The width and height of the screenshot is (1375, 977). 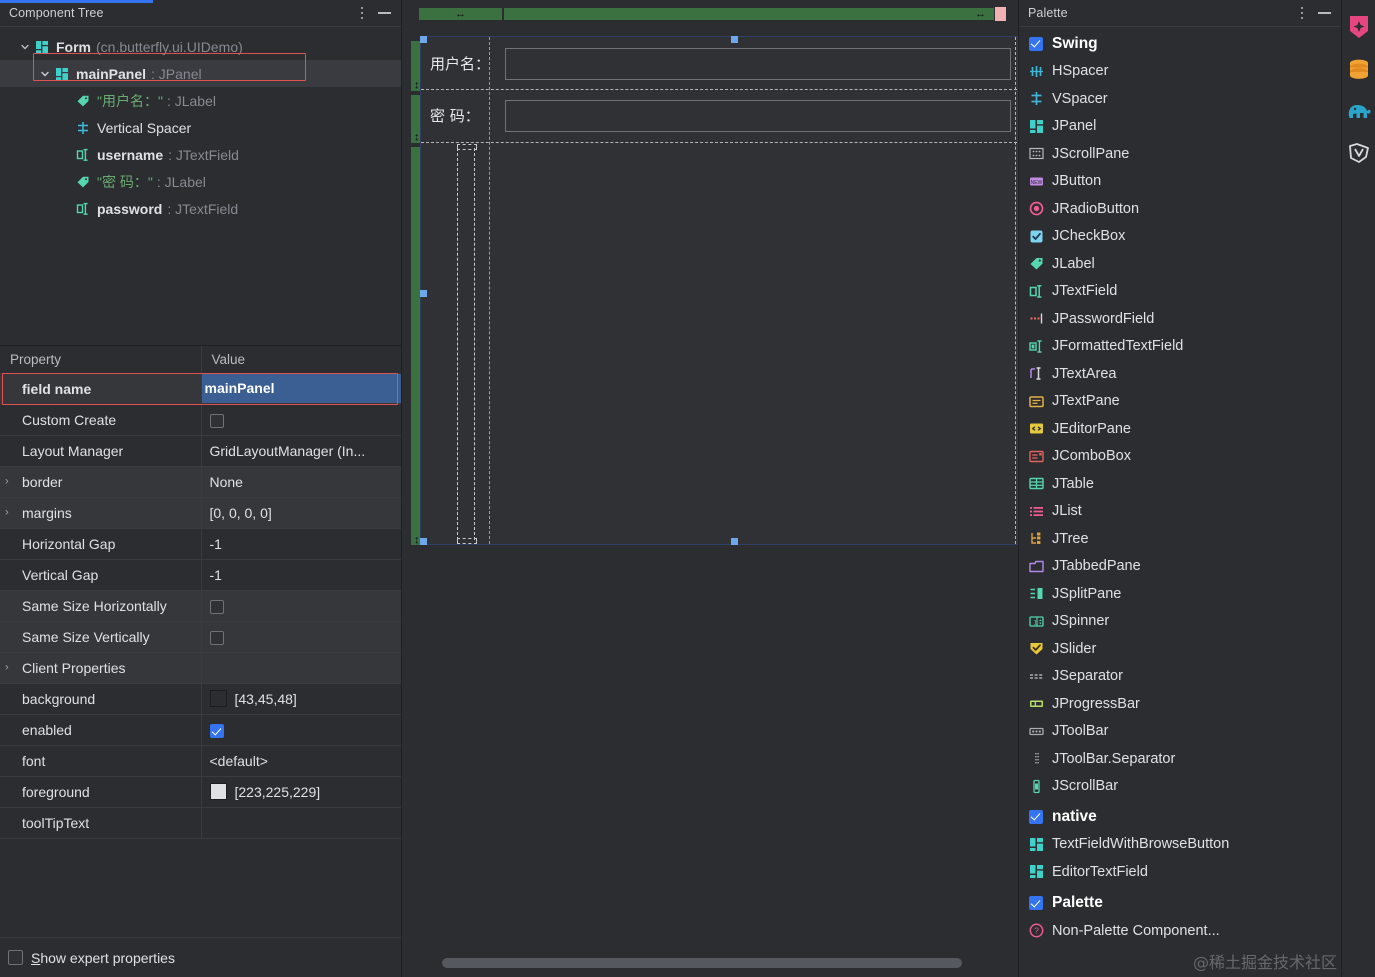 I want to click on vuejs-icon, so click(x=1359, y=153).